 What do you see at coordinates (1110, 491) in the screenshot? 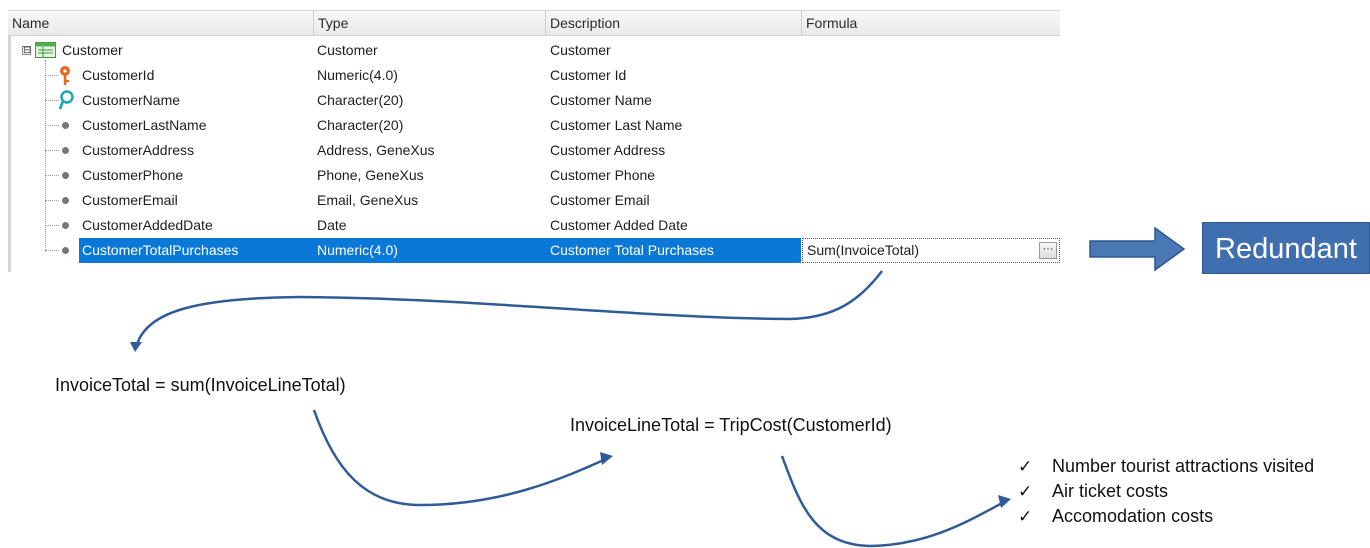
I see `list-item-label: Air ticket costs` at bounding box center [1110, 491].